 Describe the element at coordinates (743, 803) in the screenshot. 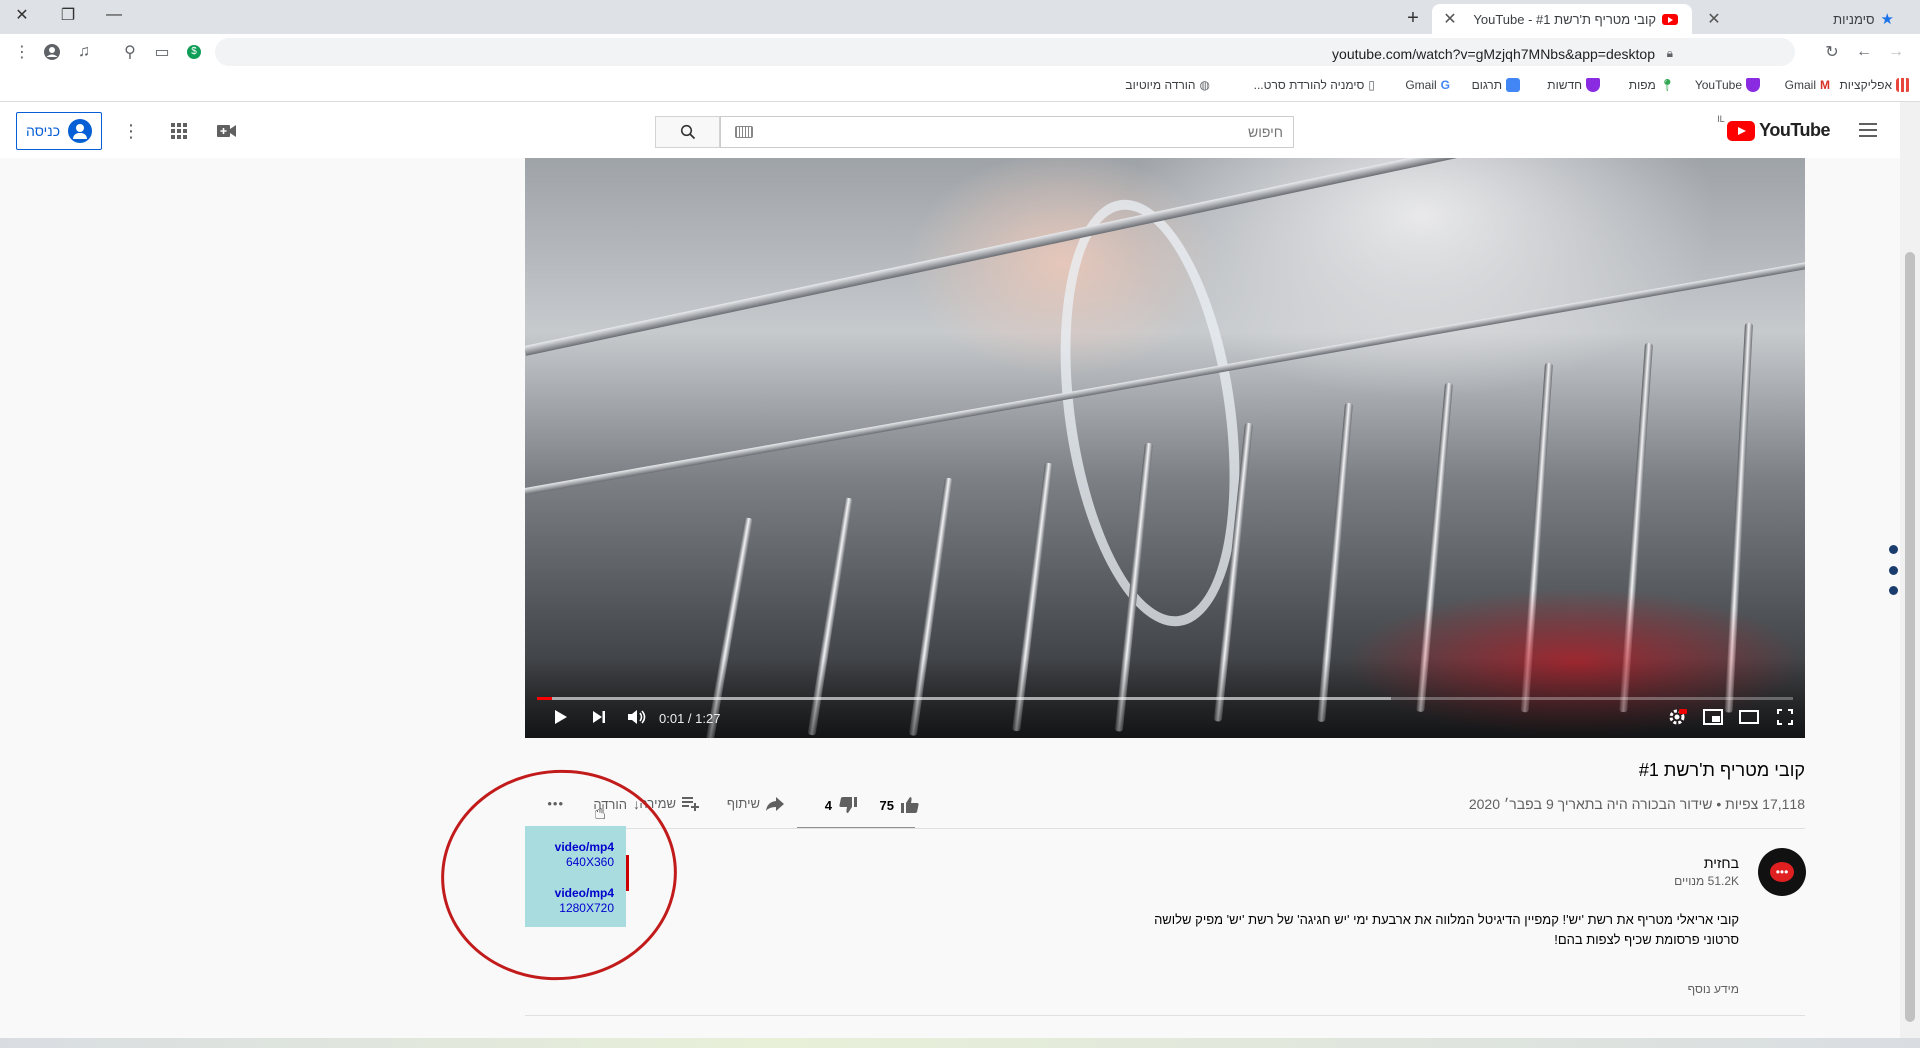

I see `share-label: שיתוף` at that location.